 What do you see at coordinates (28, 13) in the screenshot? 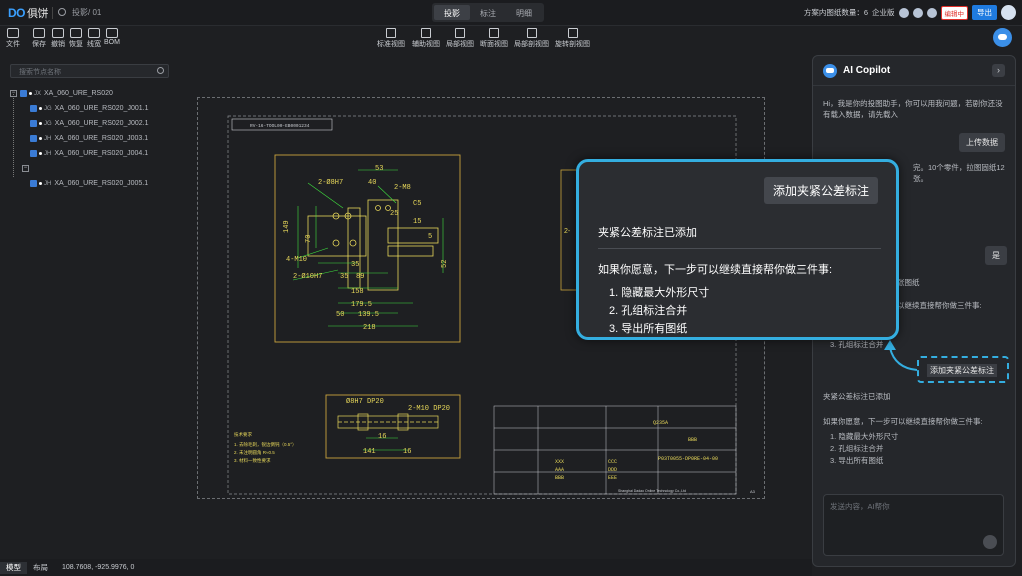
I see `app-logo: DO 俱饼` at bounding box center [28, 13].